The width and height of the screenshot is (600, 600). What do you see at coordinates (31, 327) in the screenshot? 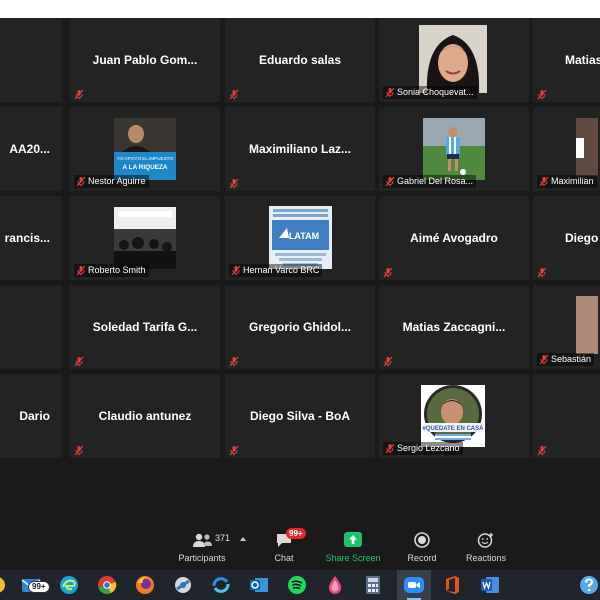
I see `participant-tile: nes` at bounding box center [31, 327].